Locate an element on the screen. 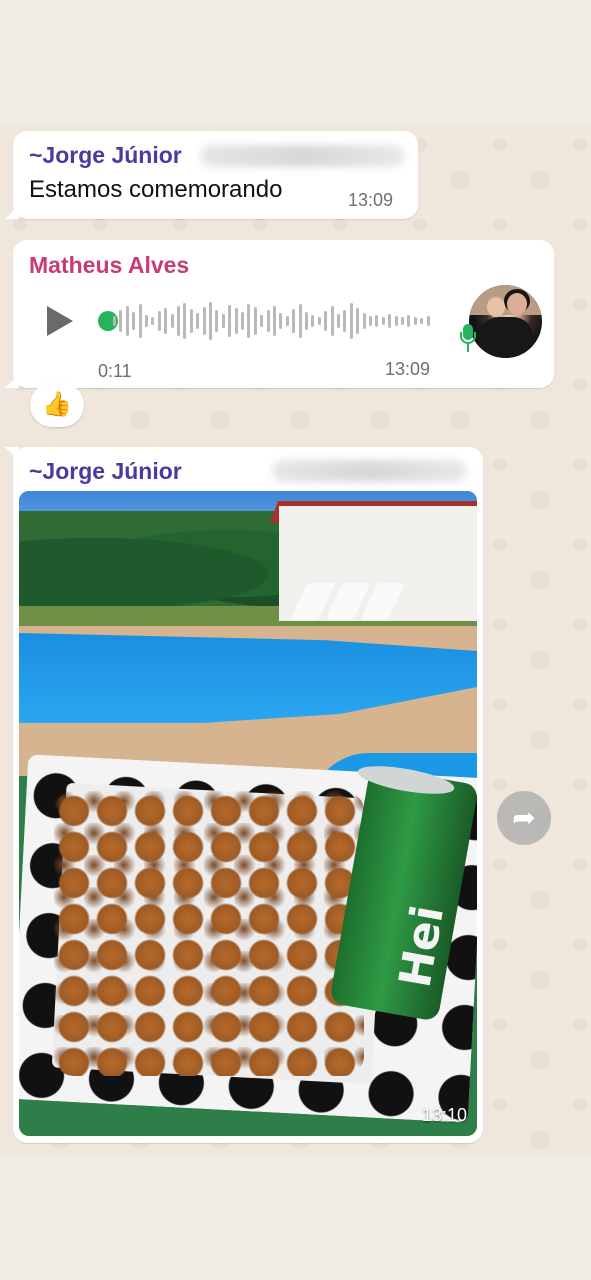 The image size is (591, 1280). play-icon is located at coordinates (60, 321).